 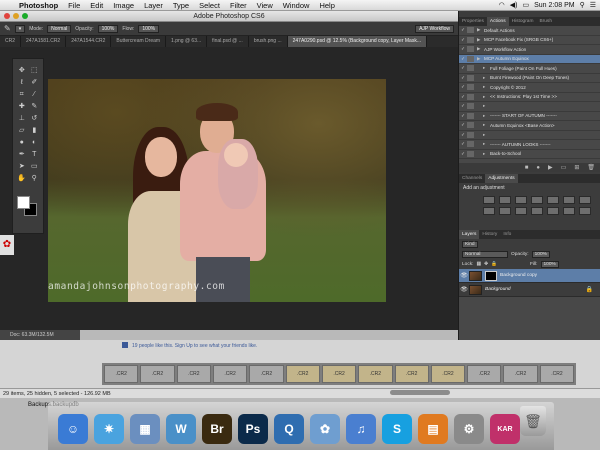 What do you see at coordinates (564, 167) in the screenshot?
I see `new-set-icon: ▭` at bounding box center [564, 167].